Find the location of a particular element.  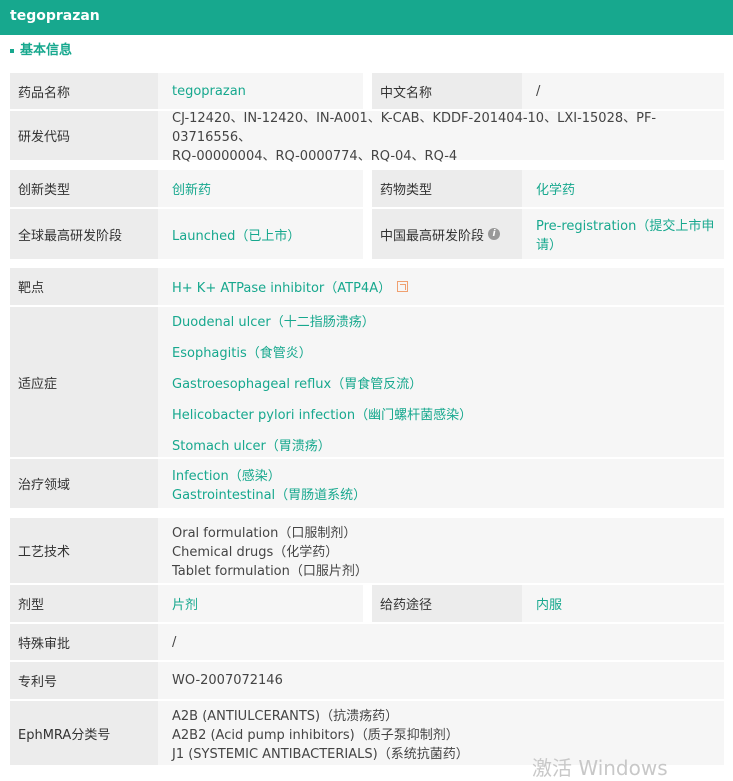

indication-item: Esophagitis（食管炎） is located at coordinates (242, 351).